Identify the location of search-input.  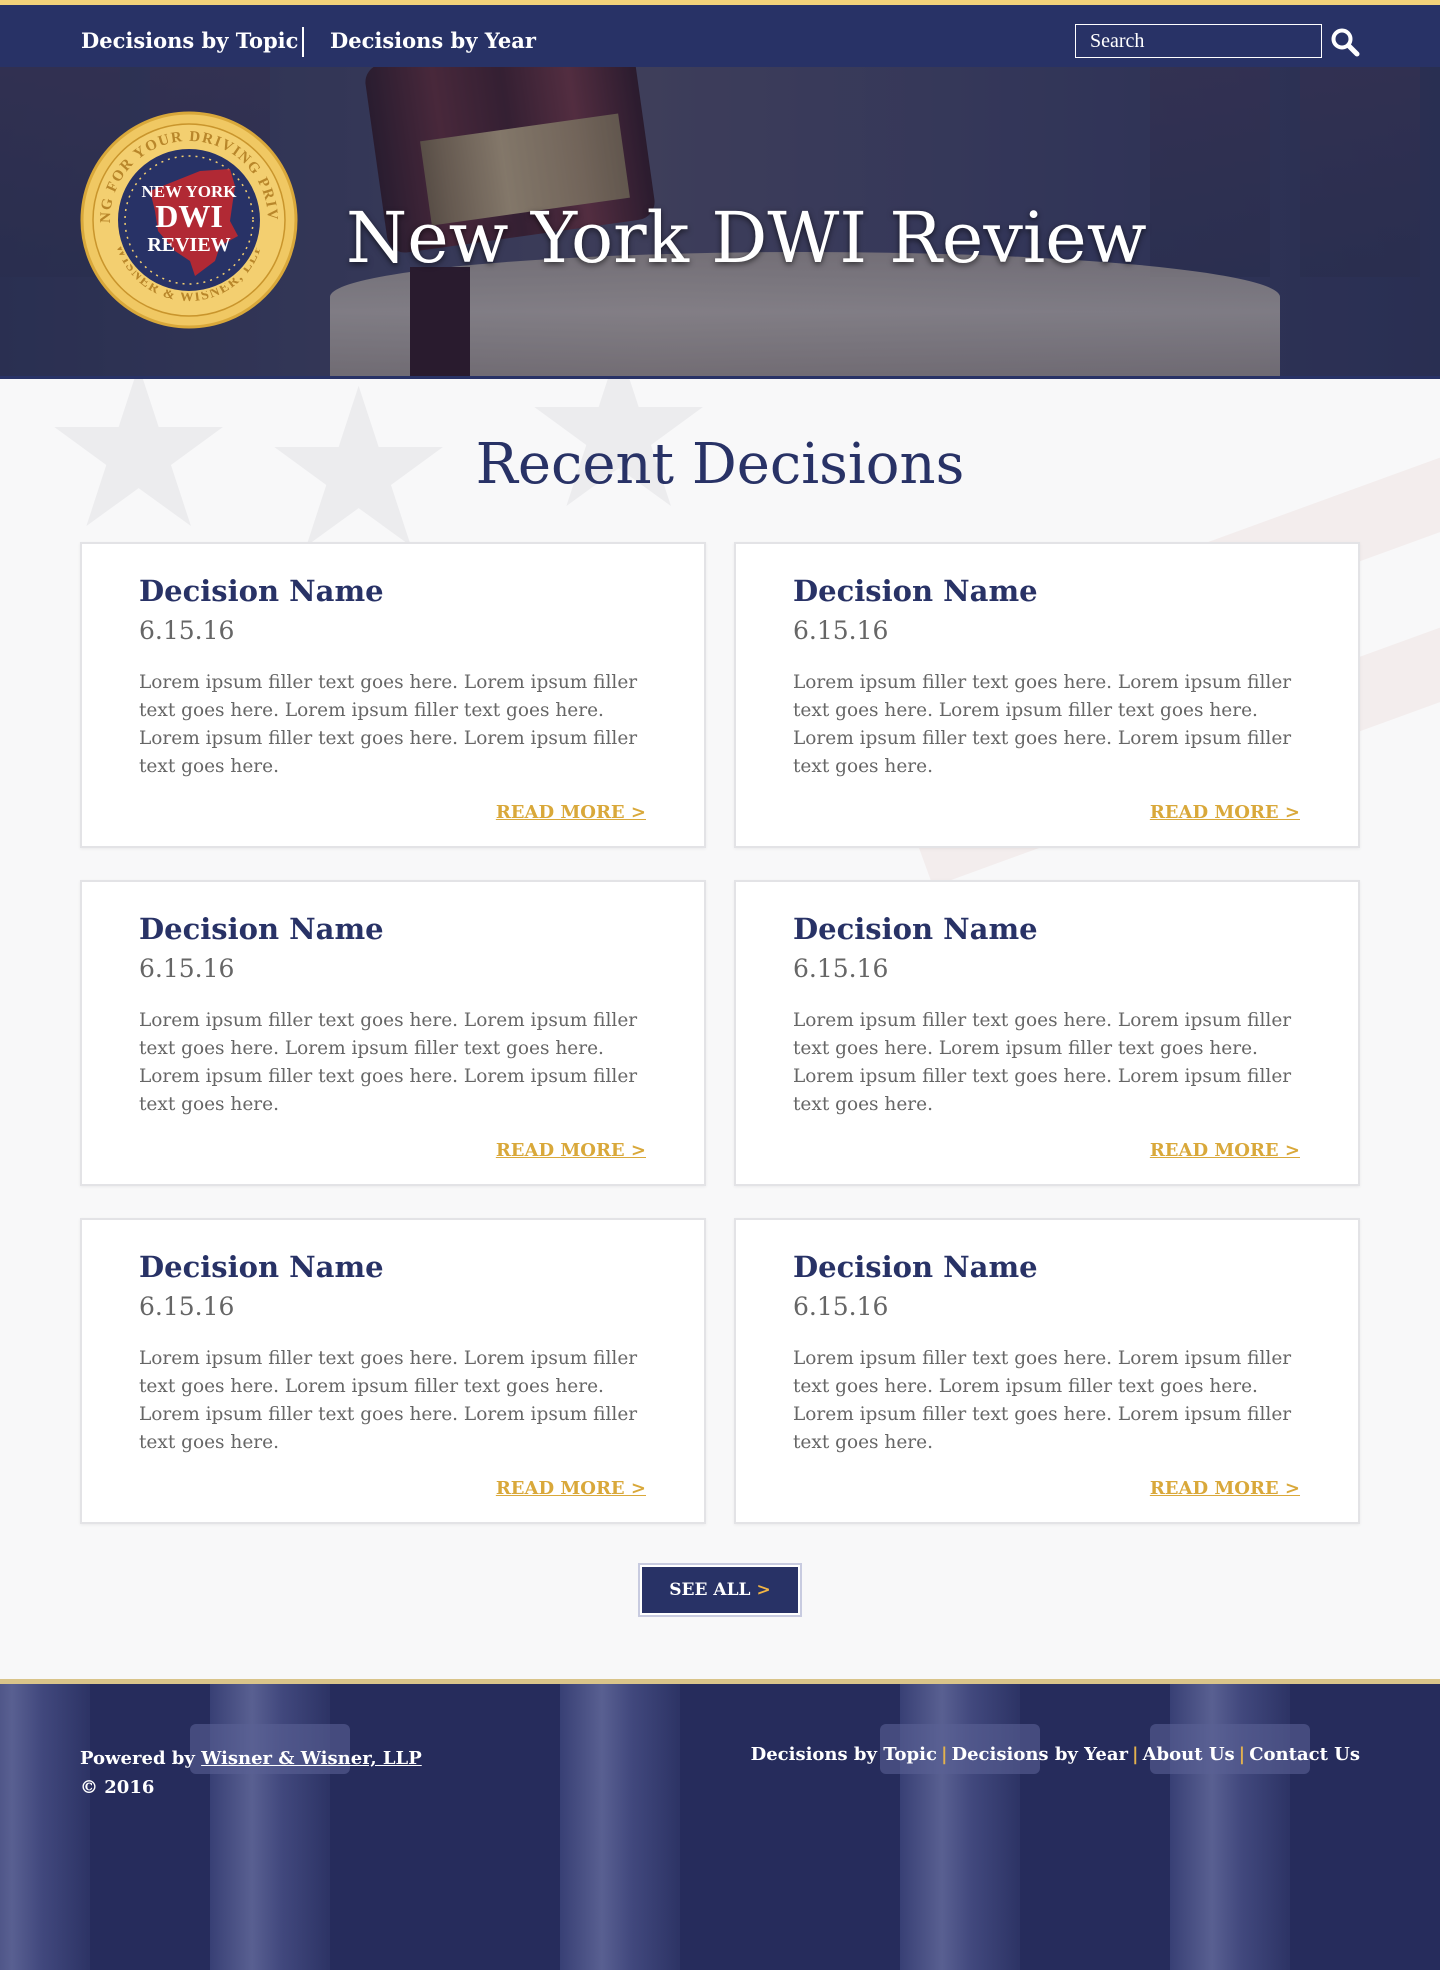
(1198, 41).